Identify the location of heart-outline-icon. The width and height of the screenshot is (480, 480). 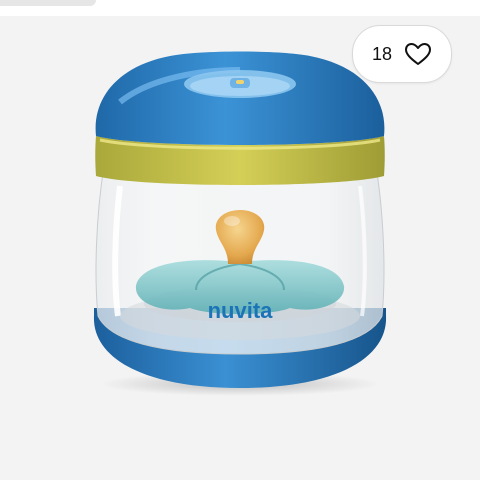
(418, 54).